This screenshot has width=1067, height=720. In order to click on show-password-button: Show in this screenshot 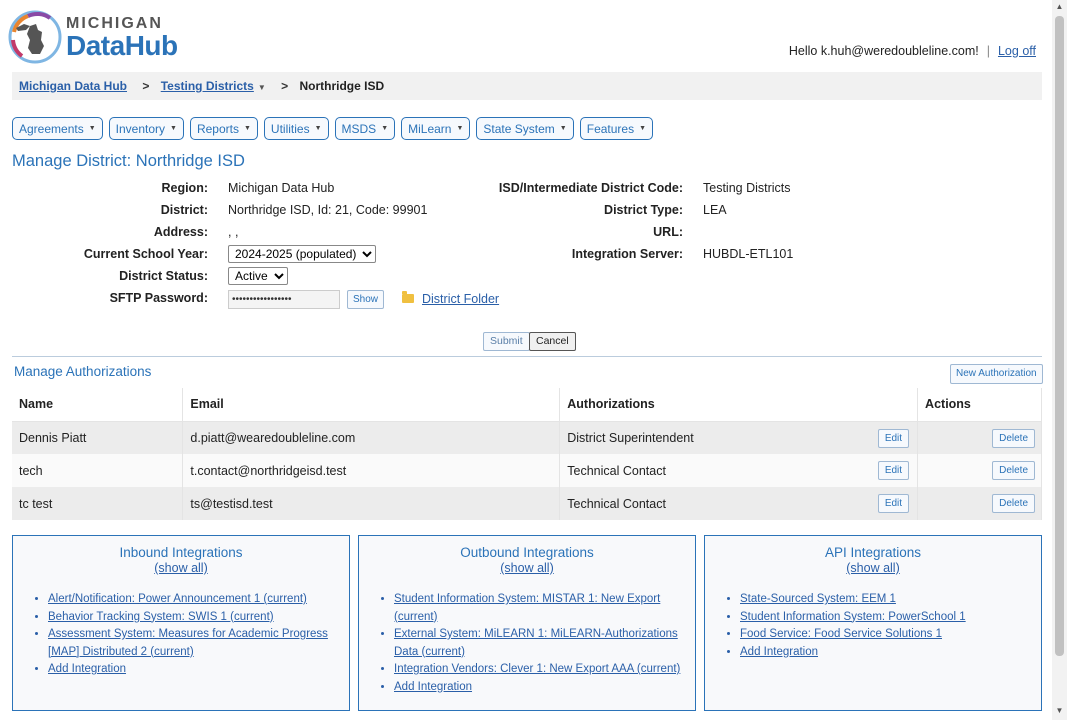, I will do `click(366, 299)`.